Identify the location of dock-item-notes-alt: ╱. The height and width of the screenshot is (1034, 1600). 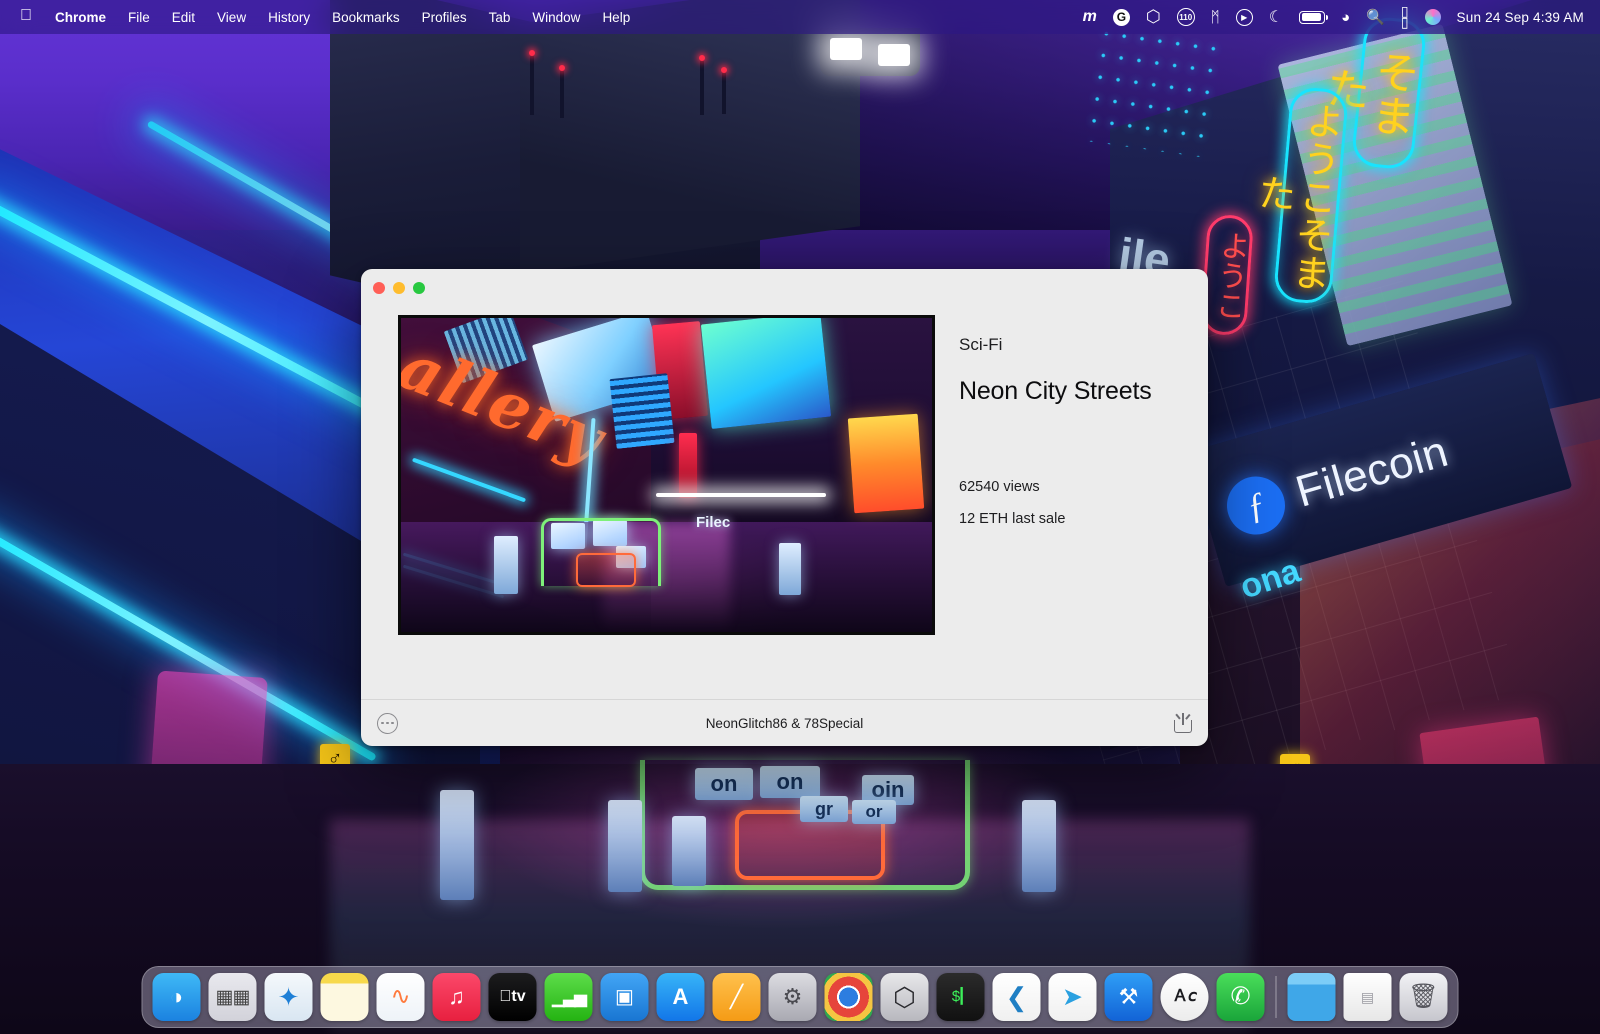
(736, 997).